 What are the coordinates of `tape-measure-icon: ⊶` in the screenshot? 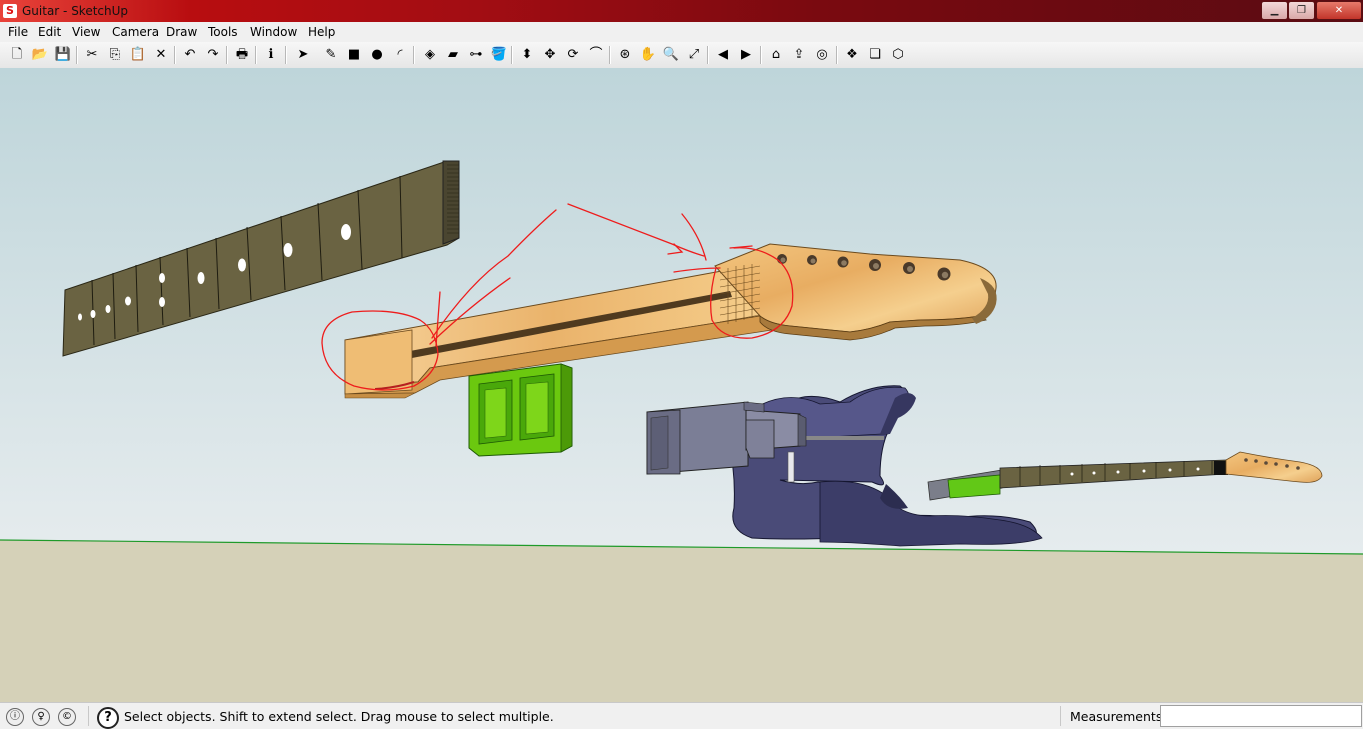 It's located at (476, 55).